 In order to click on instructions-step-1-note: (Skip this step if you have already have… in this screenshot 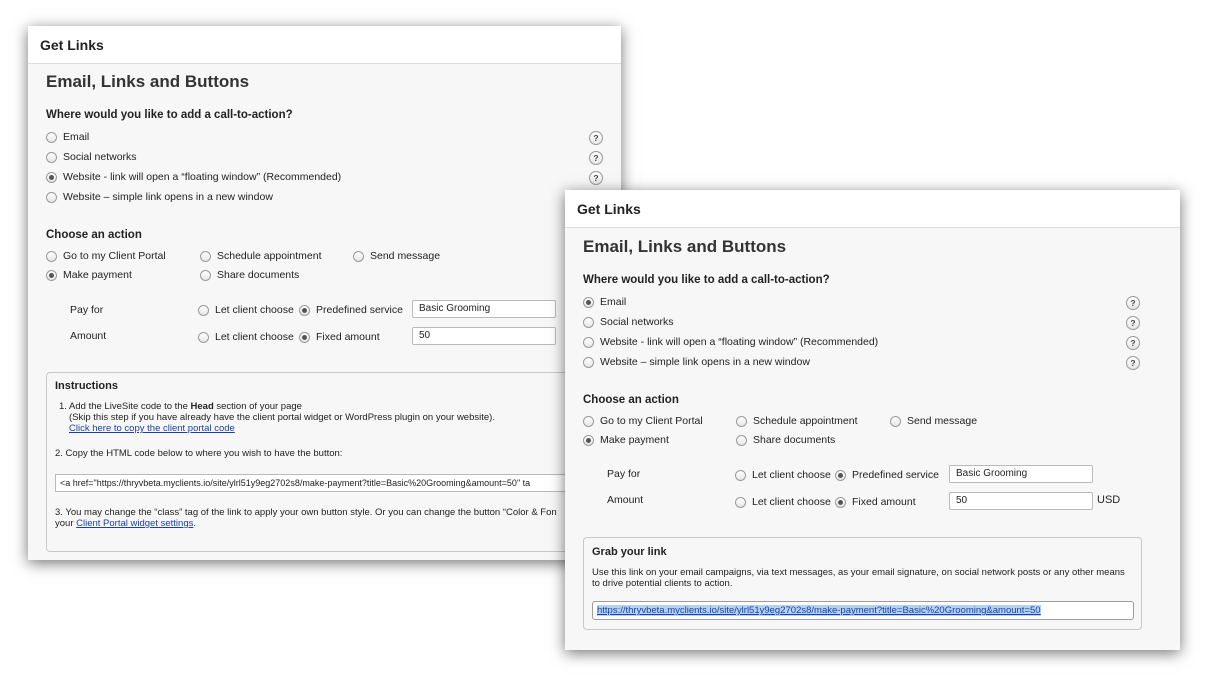, I will do `click(282, 417)`.